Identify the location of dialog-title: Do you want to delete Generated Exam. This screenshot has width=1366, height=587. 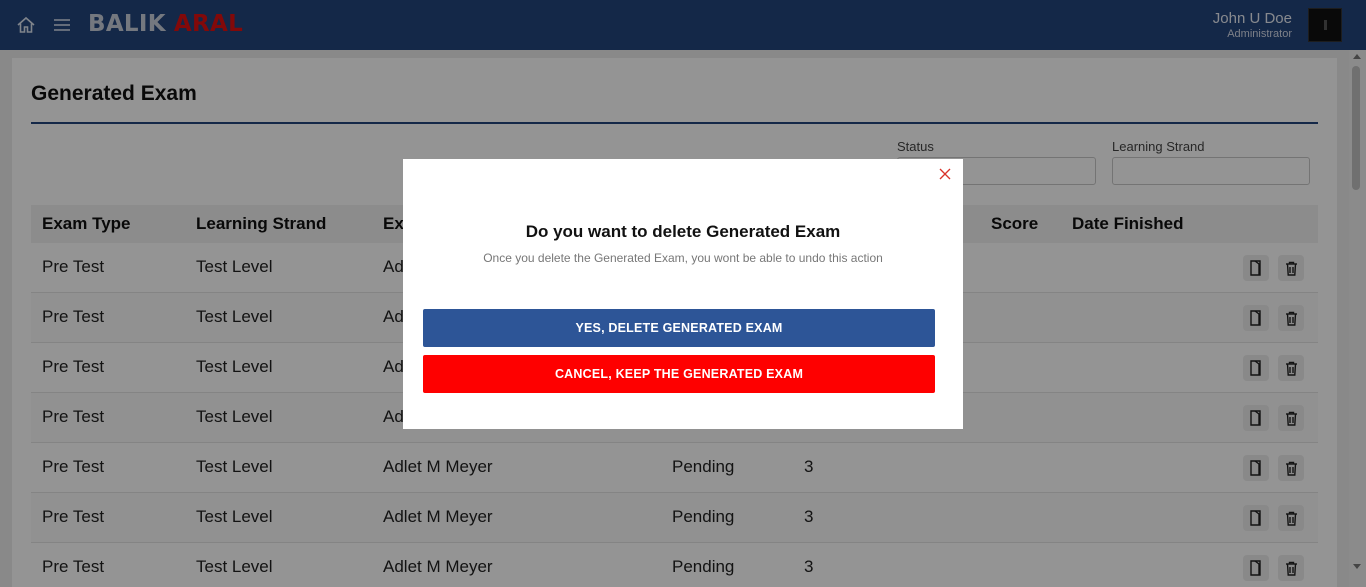
(683, 231).